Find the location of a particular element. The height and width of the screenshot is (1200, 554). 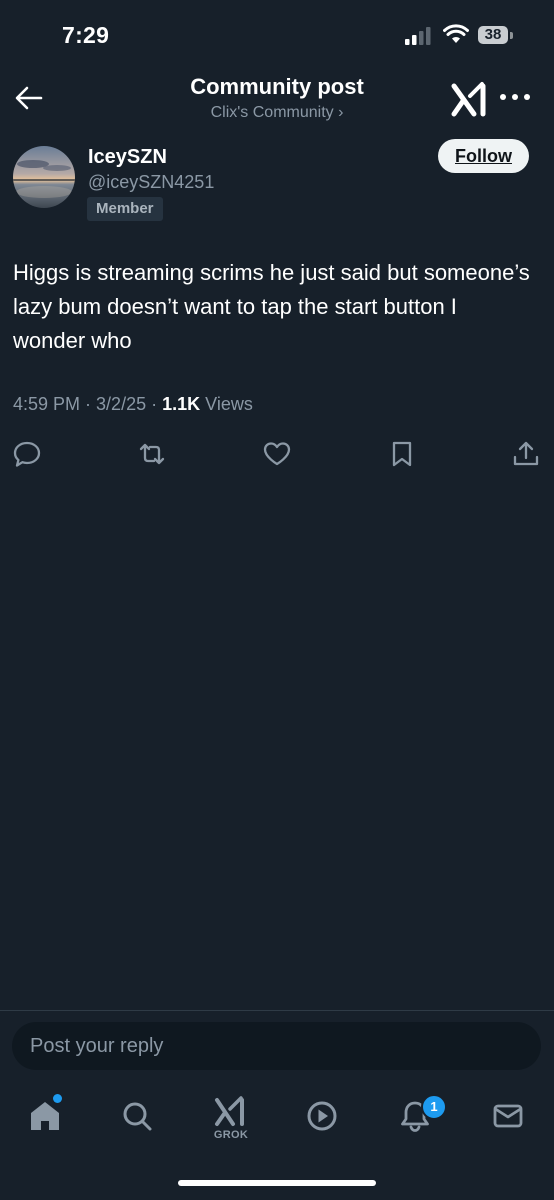

notification-count-badge: 1 is located at coordinates (434, 1107).